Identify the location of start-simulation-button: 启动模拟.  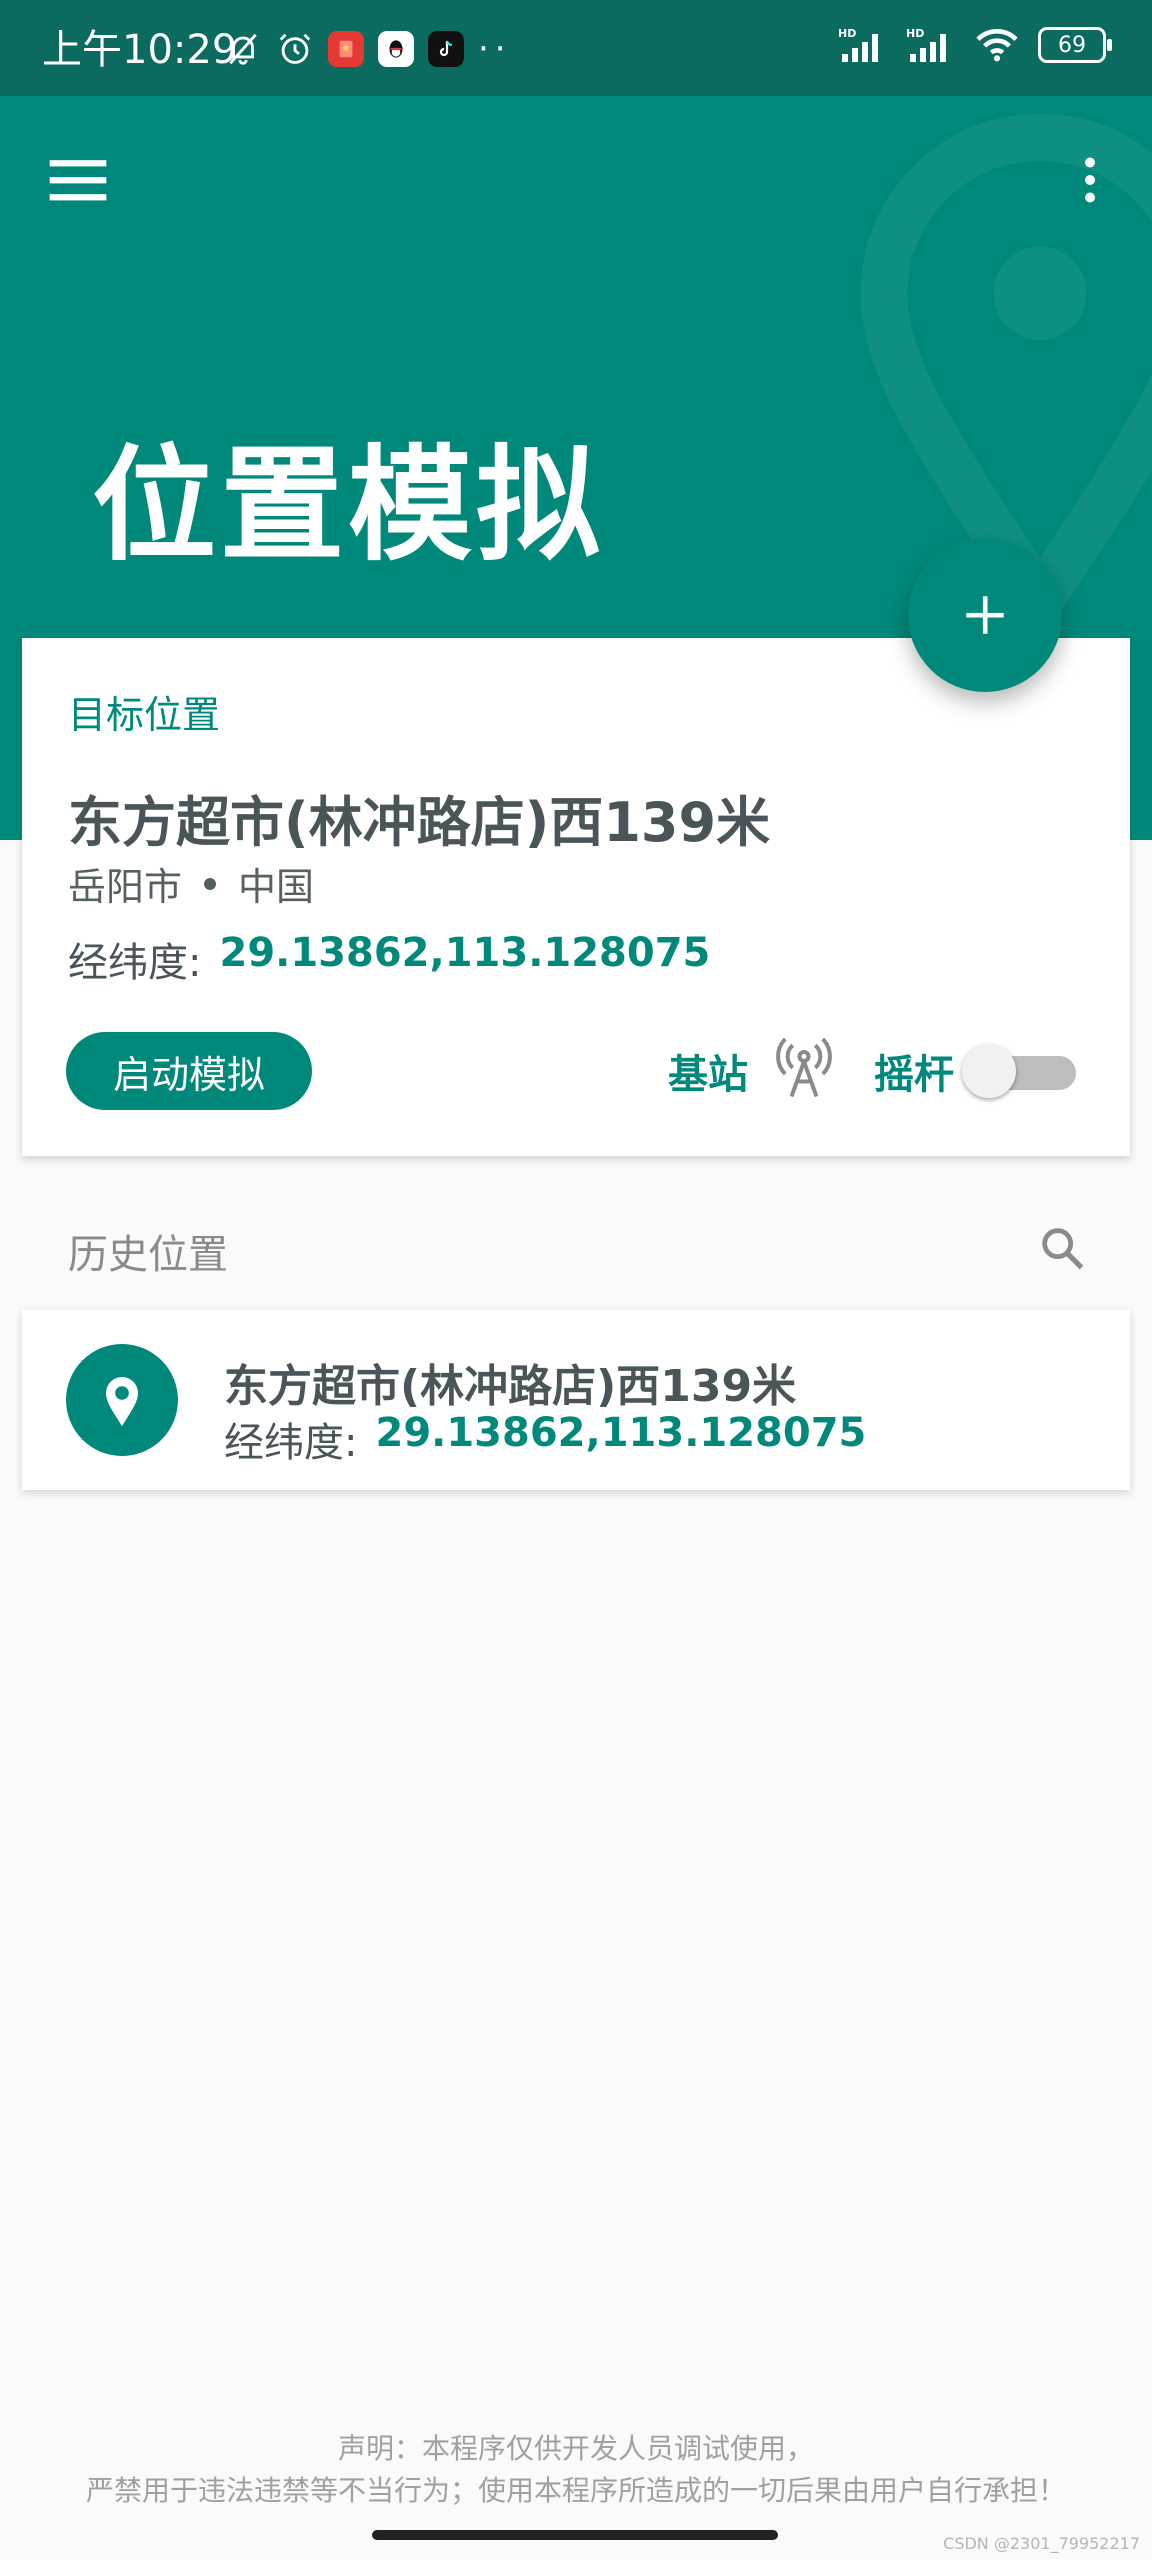
(189, 1071).